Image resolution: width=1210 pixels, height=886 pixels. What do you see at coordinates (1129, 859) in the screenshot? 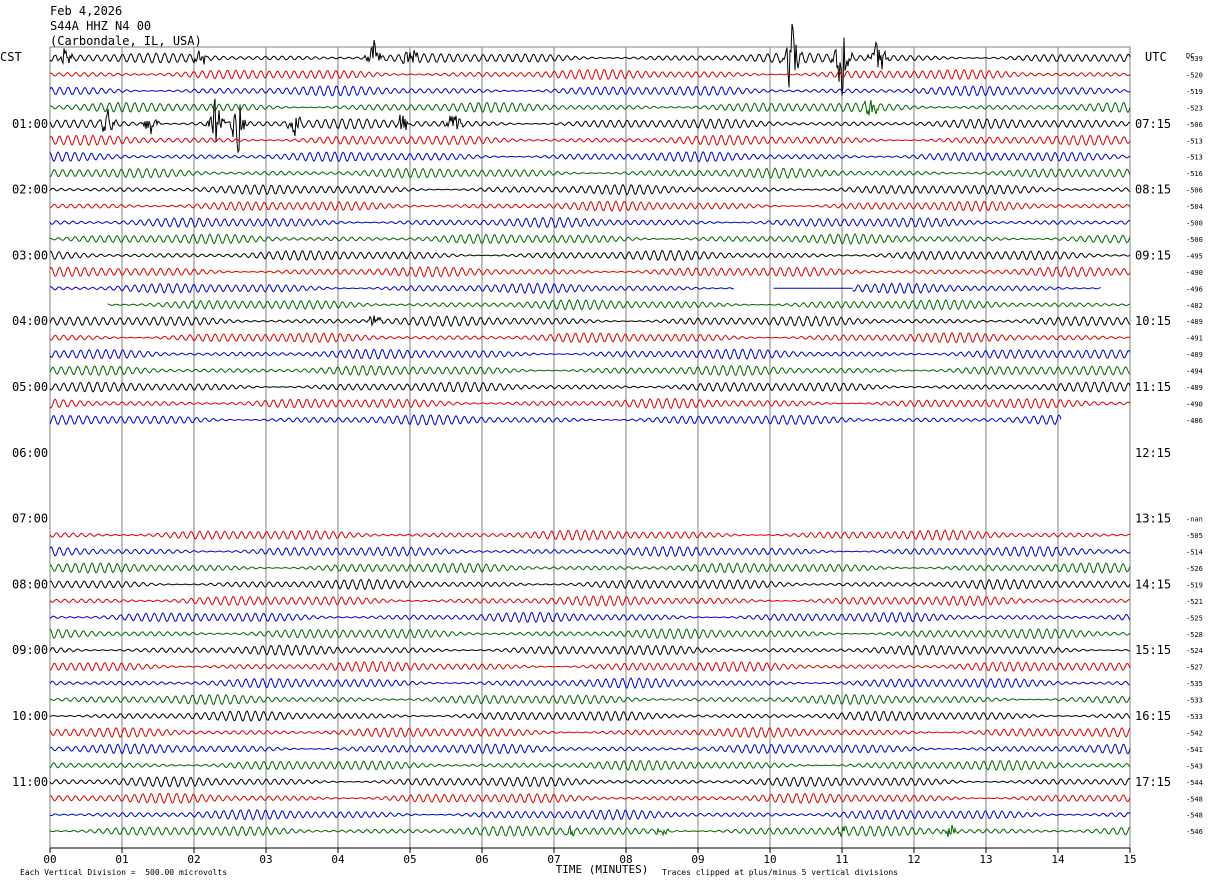
I see `x-tick-label-15: 15` at bounding box center [1129, 859].